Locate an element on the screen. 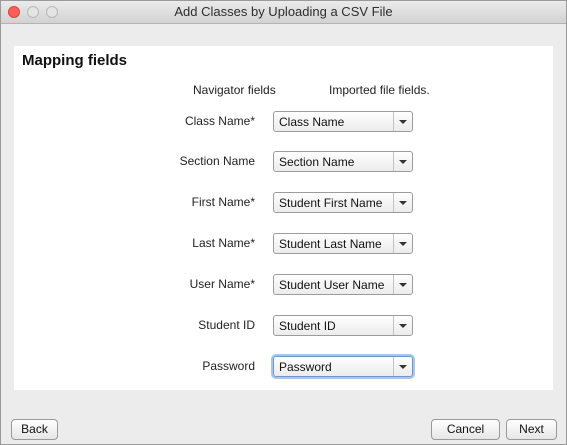  cancel-button: Cancel is located at coordinates (465, 429).